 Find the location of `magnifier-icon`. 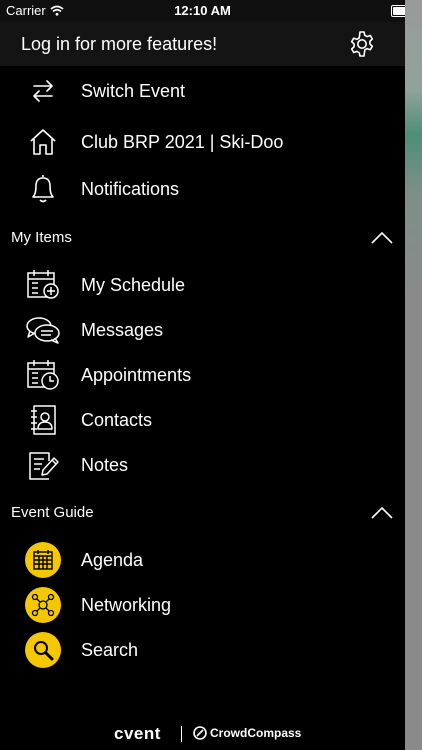

magnifier-icon is located at coordinates (43, 650).